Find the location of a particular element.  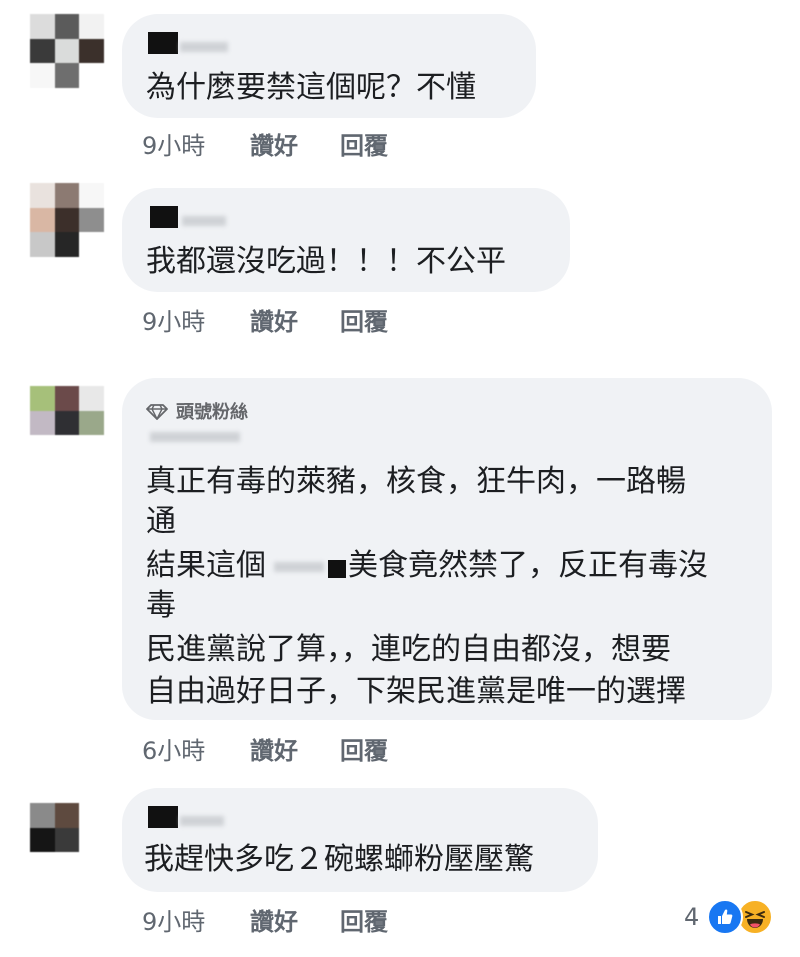

comment-bubble: 為什麼要禁這個呢？不懂 is located at coordinates (329, 66).